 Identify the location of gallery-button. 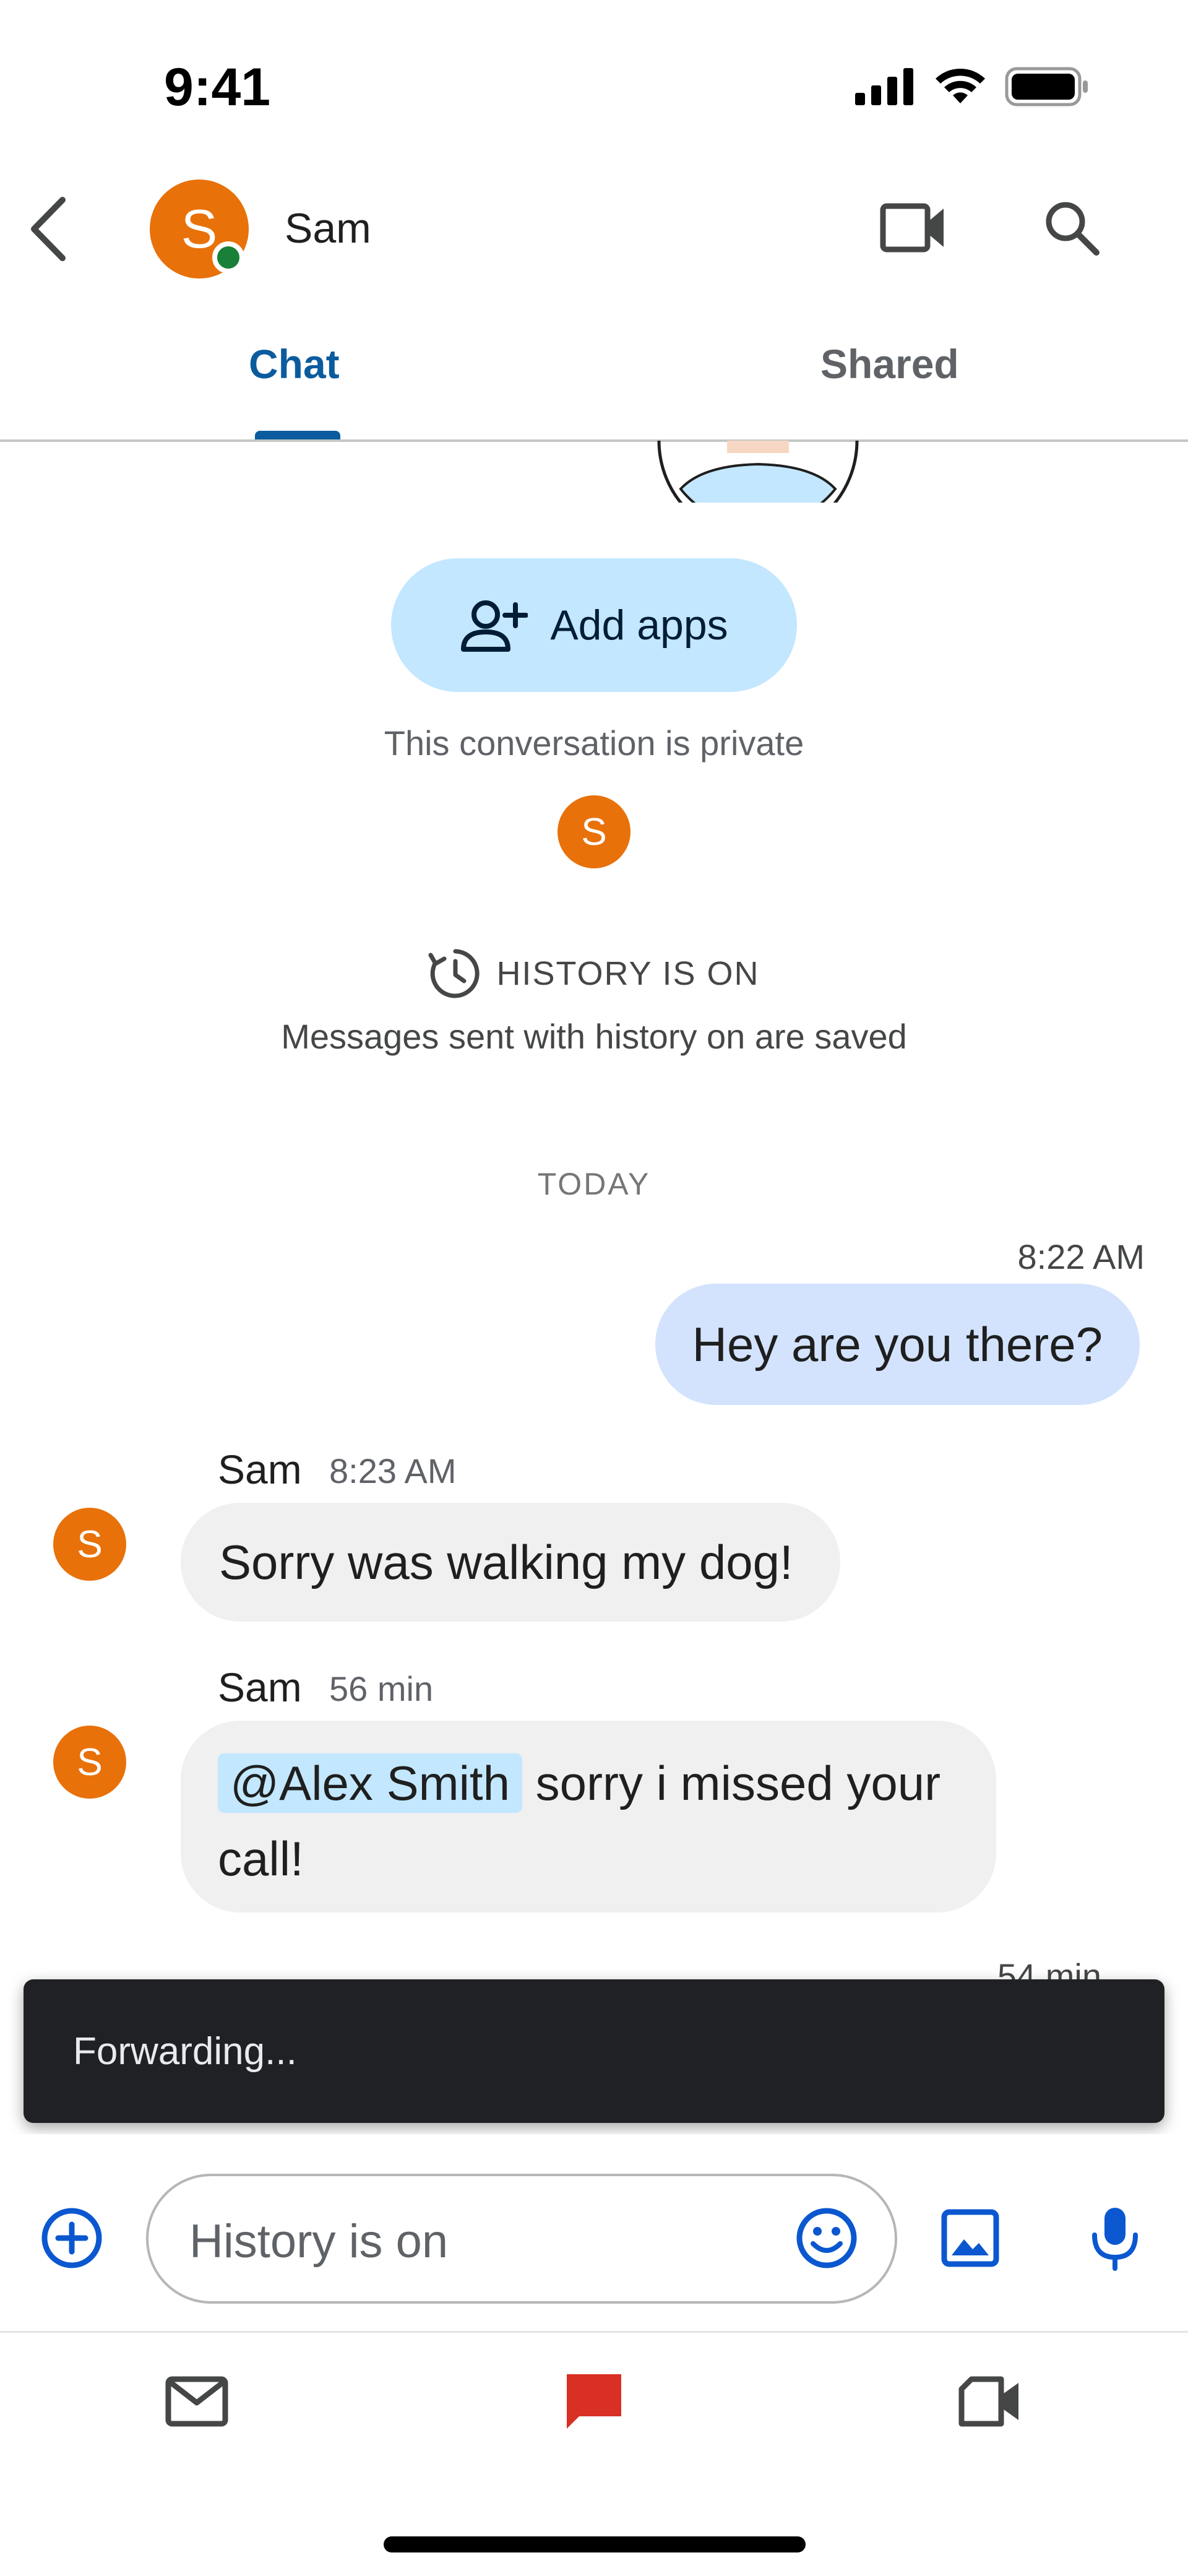
(970, 2238).